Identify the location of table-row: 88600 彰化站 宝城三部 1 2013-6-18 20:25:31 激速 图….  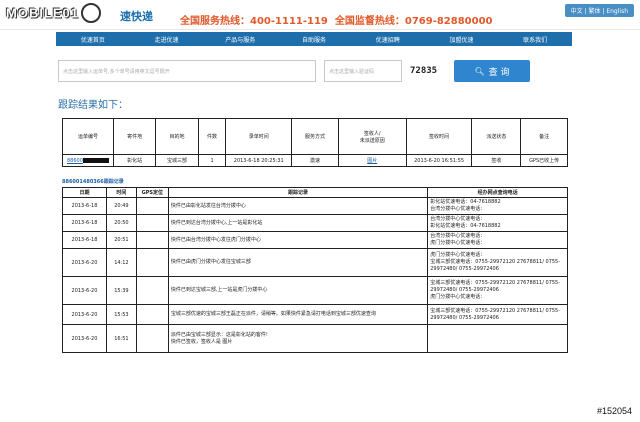
(315, 160).